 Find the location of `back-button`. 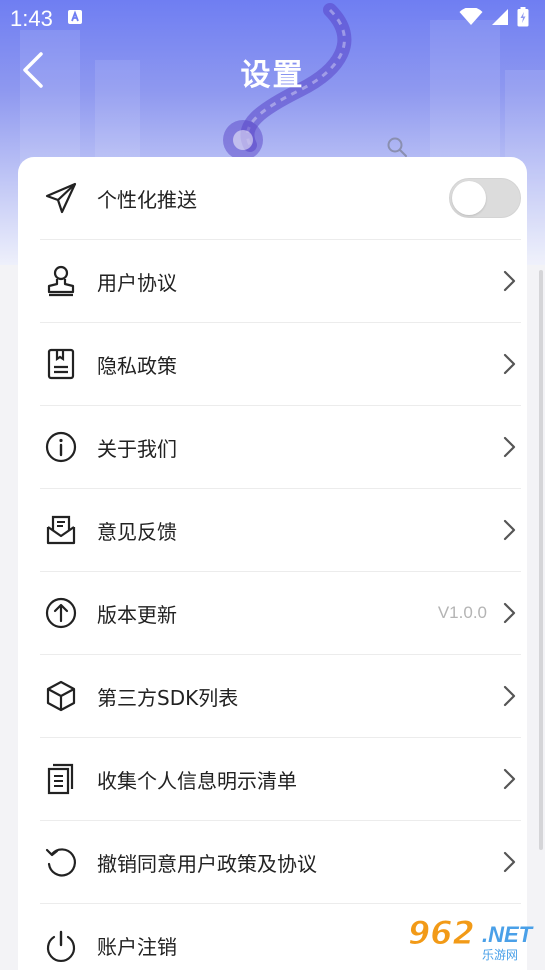

back-button is located at coordinates (33, 72).